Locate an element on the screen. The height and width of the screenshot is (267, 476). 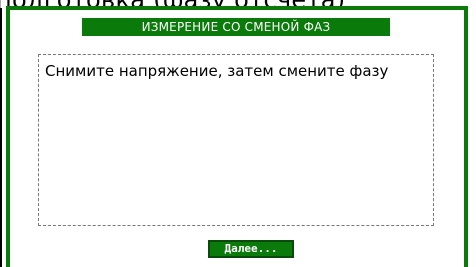
background-edge is located at coordinates (1, 137).